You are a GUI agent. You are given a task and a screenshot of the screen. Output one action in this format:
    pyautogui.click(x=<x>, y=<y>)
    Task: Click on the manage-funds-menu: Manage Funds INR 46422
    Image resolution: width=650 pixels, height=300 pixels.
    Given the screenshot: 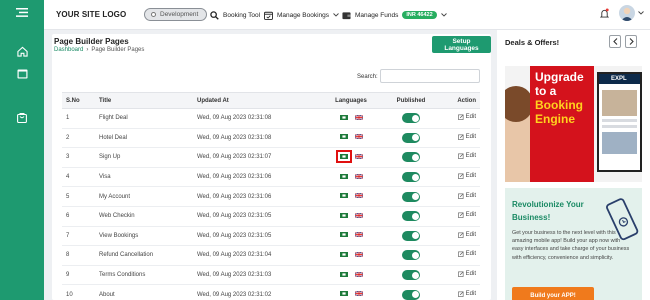 What is the action you would take?
    pyautogui.click(x=394, y=15)
    